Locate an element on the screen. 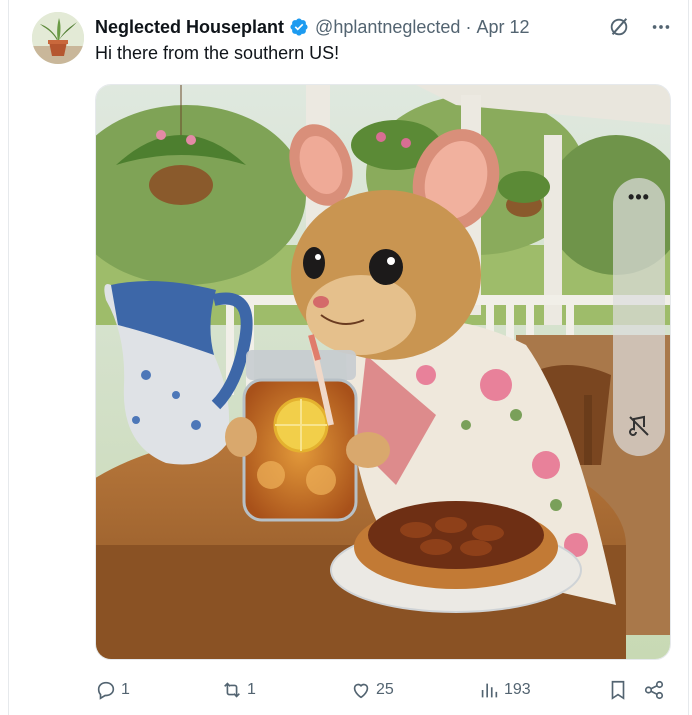 The image size is (692, 715). reply-button: 1 is located at coordinates (112, 690).